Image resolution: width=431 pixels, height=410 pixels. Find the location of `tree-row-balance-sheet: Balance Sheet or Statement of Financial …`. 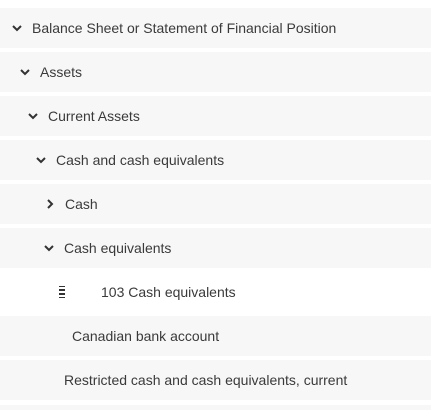

tree-row-balance-sheet: Balance Sheet or Statement of Financial … is located at coordinates (215, 28).